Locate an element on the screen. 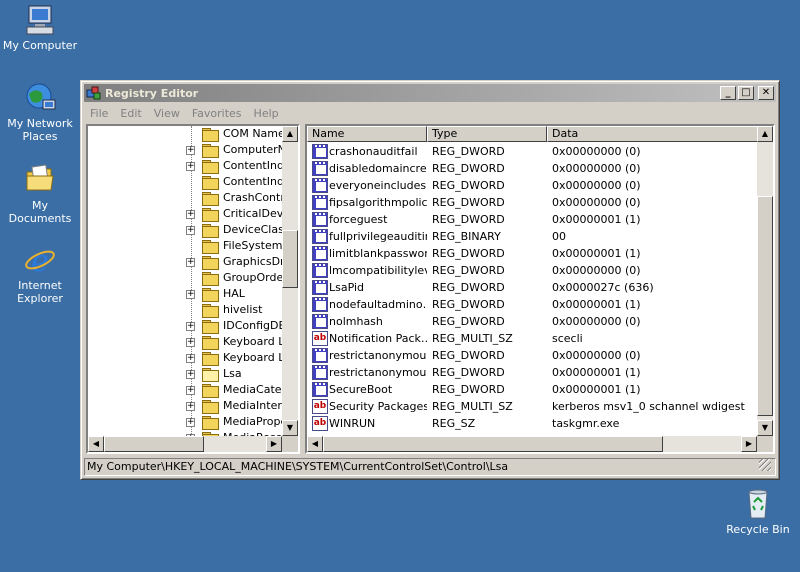  tree-item: + MediaCategories is located at coordinates (185, 390).